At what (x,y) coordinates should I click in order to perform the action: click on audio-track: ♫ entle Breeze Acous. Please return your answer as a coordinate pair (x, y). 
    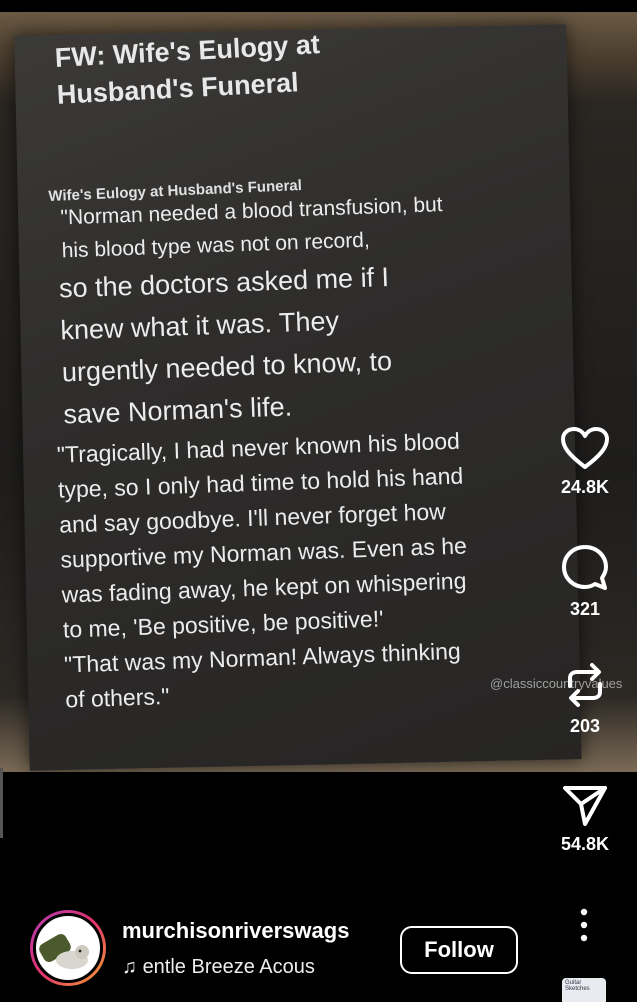
    Looking at the image, I should click on (218, 967).